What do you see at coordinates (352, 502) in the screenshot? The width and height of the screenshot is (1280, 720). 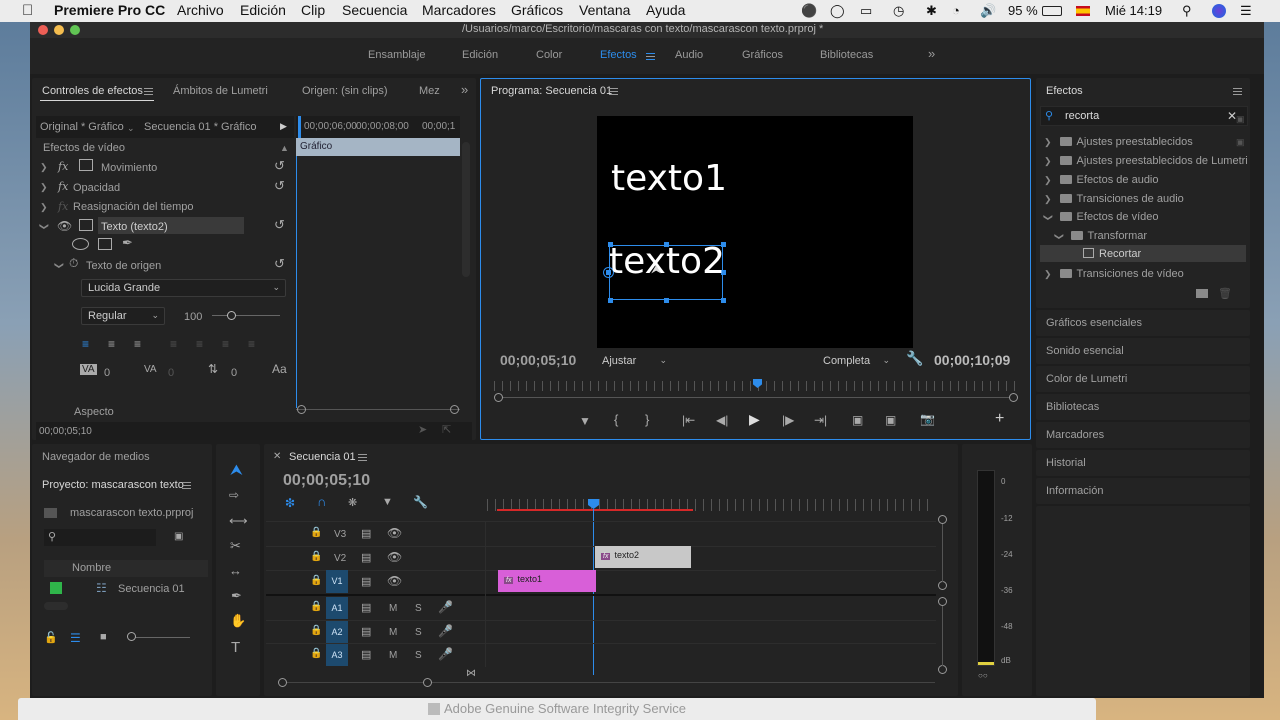 I see `linked-selection-icon: ❋` at bounding box center [352, 502].